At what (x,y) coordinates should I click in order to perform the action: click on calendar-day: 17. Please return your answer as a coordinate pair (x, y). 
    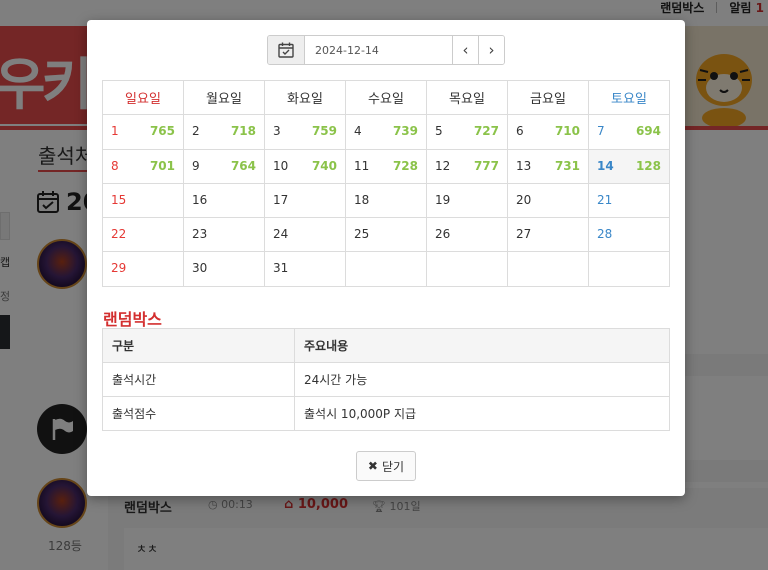
    Looking at the image, I should click on (305, 200).